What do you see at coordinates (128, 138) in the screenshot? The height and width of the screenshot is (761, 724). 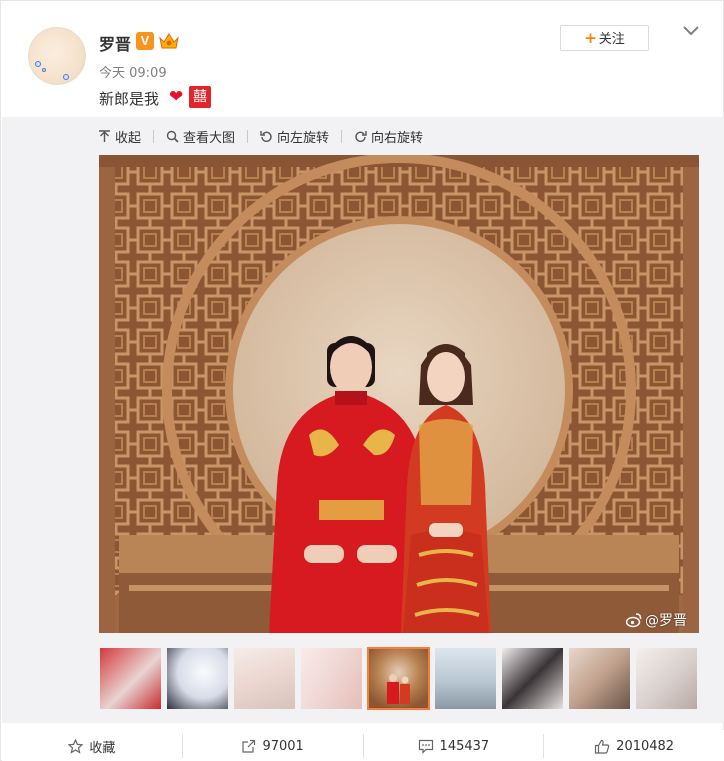 I see `collapse-label: 收起` at bounding box center [128, 138].